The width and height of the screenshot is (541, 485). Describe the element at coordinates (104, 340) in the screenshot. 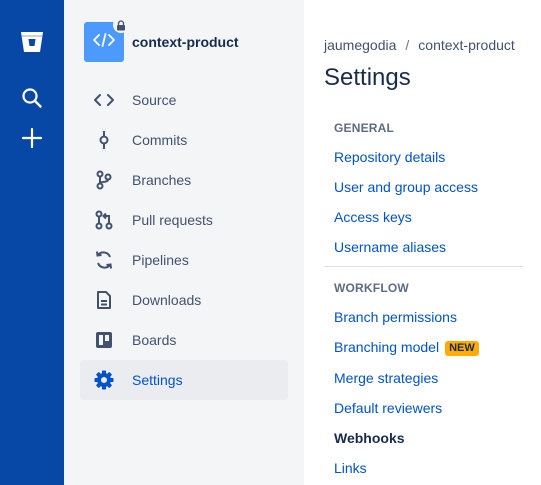

I see `boards-icon` at that location.